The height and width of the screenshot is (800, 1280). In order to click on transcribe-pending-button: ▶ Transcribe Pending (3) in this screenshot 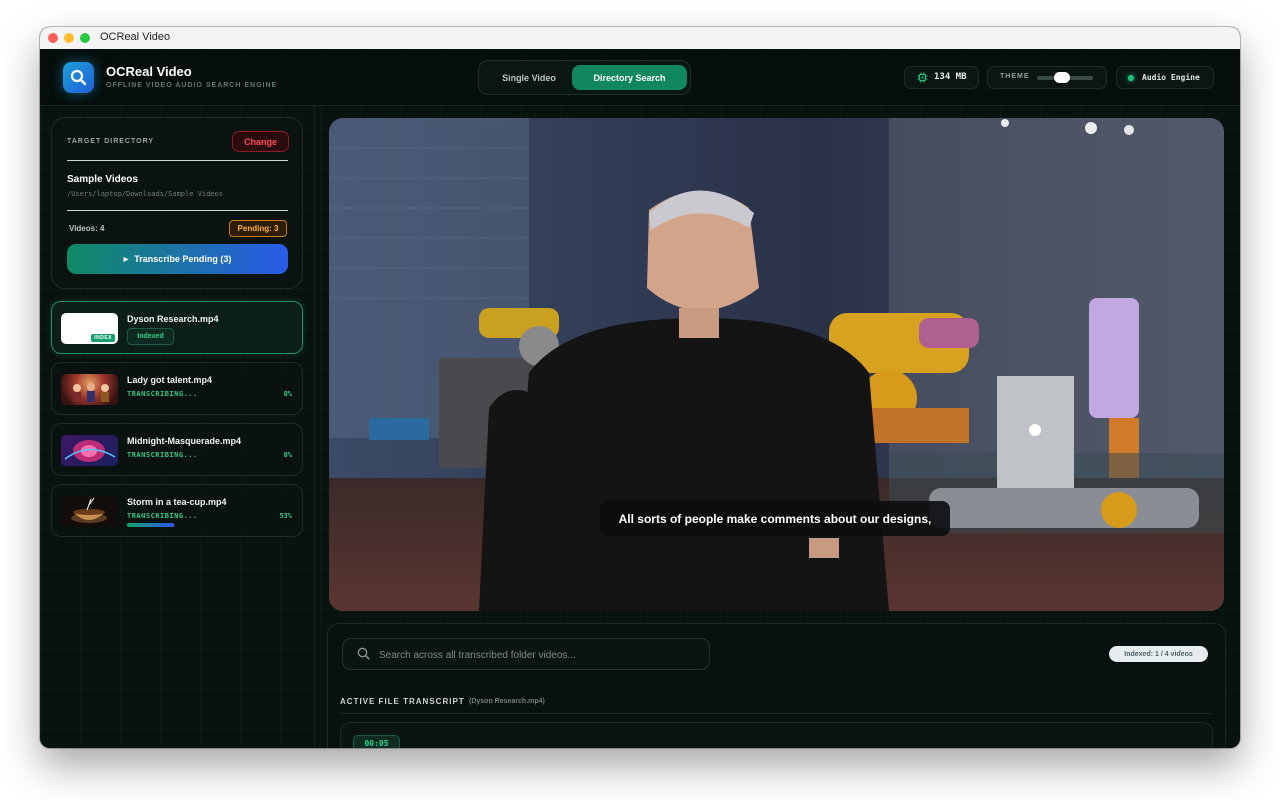, I will do `click(177, 259)`.